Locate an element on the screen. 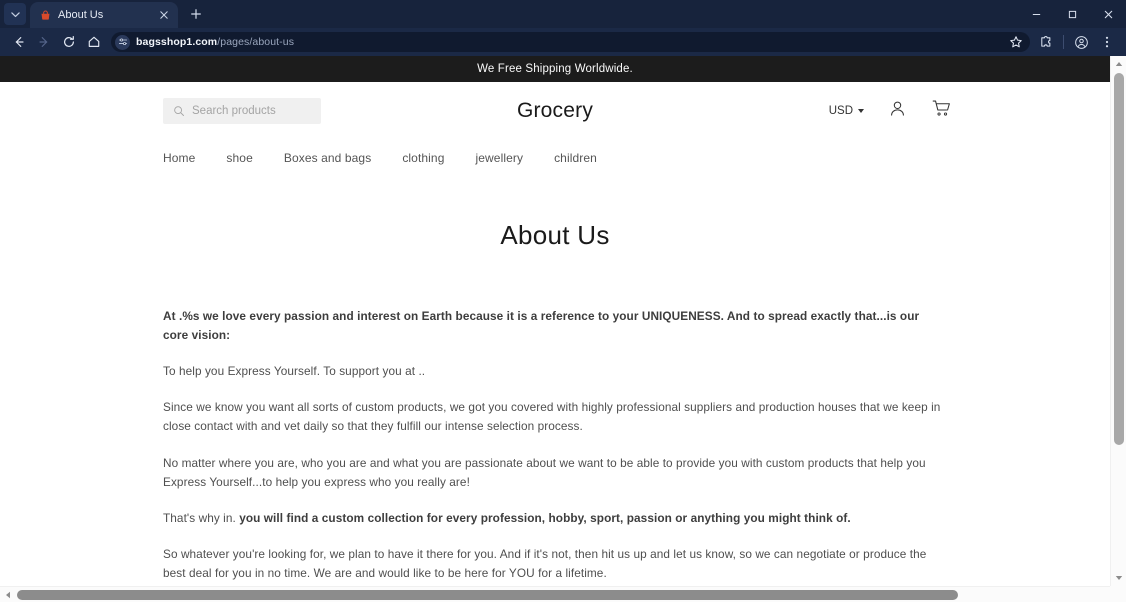 The height and width of the screenshot is (602, 1126). toolbar-right-actions is located at coordinates (1076, 42).